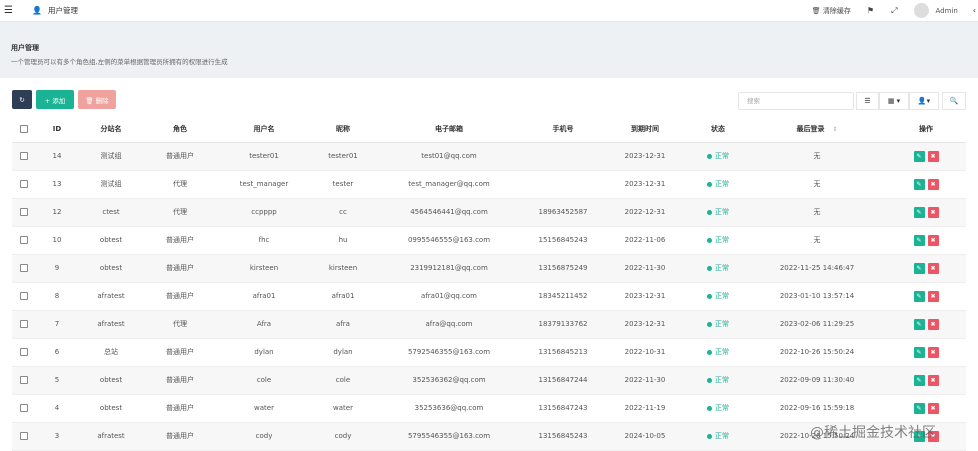  I want to click on sort-icon: ⇕, so click(834, 129).